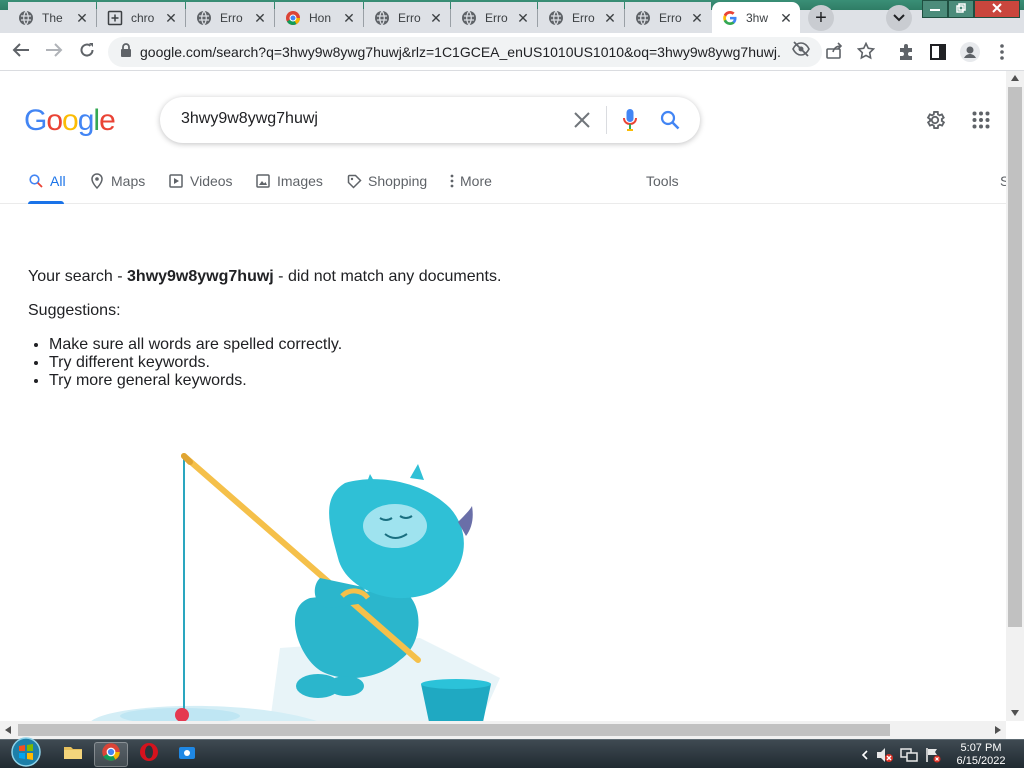  What do you see at coordinates (582, 120) in the screenshot?
I see `clear-search-icon` at bounding box center [582, 120].